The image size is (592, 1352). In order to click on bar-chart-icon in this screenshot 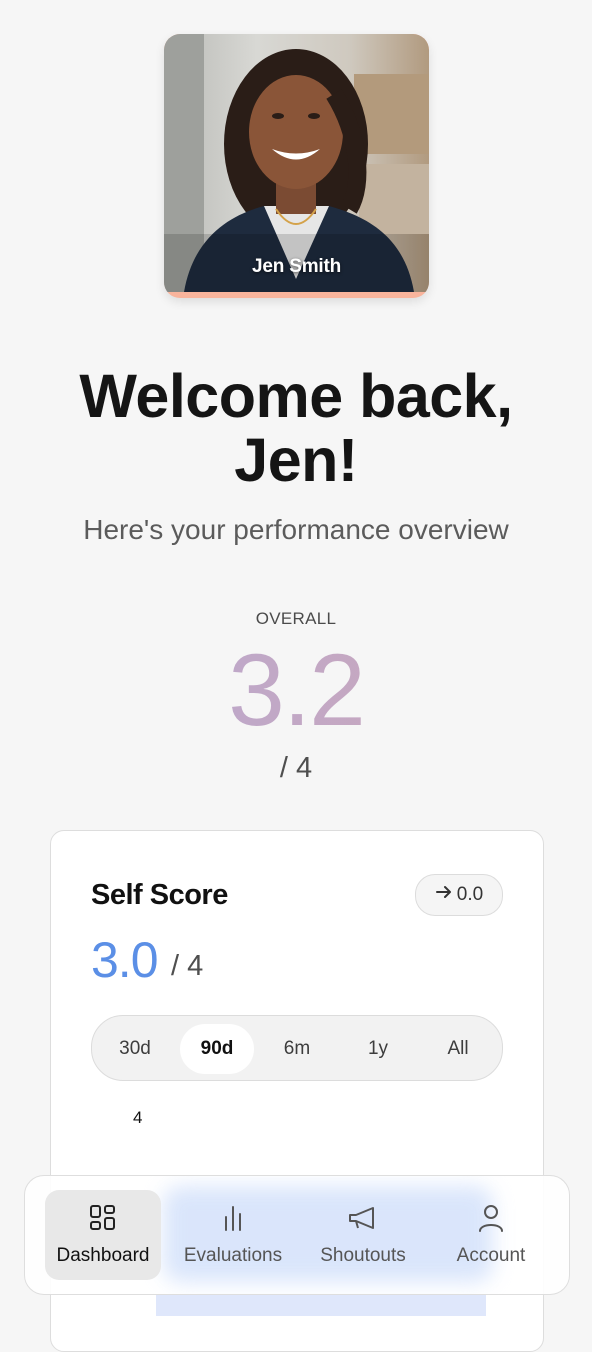, I will do `click(233, 1224)`.